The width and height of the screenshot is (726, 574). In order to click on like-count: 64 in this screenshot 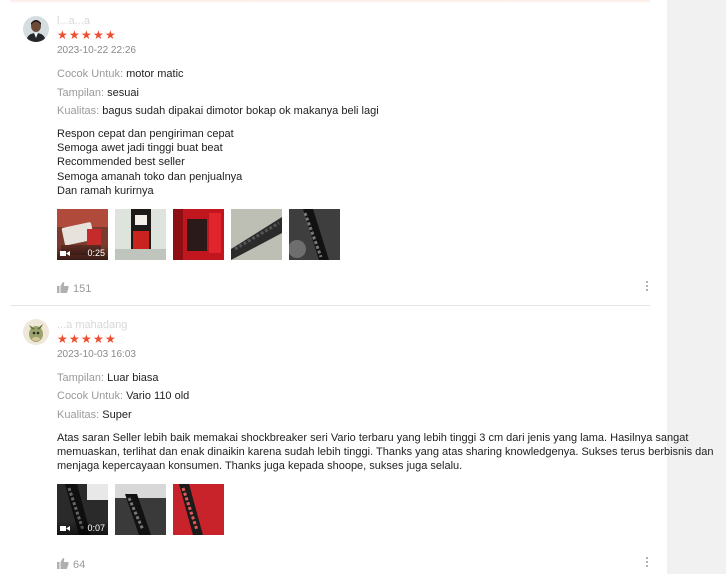, I will do `click(79, 565)`.